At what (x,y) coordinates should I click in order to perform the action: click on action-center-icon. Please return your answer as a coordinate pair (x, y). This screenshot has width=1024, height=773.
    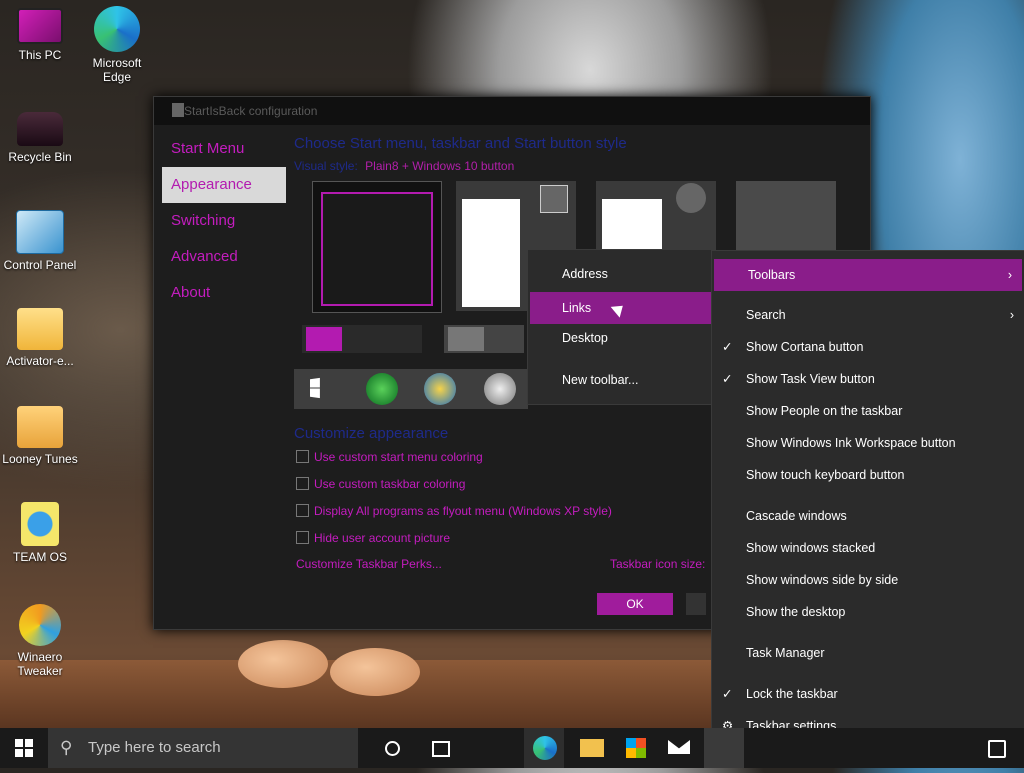
    Looking at the image, I should click on (997, 749).